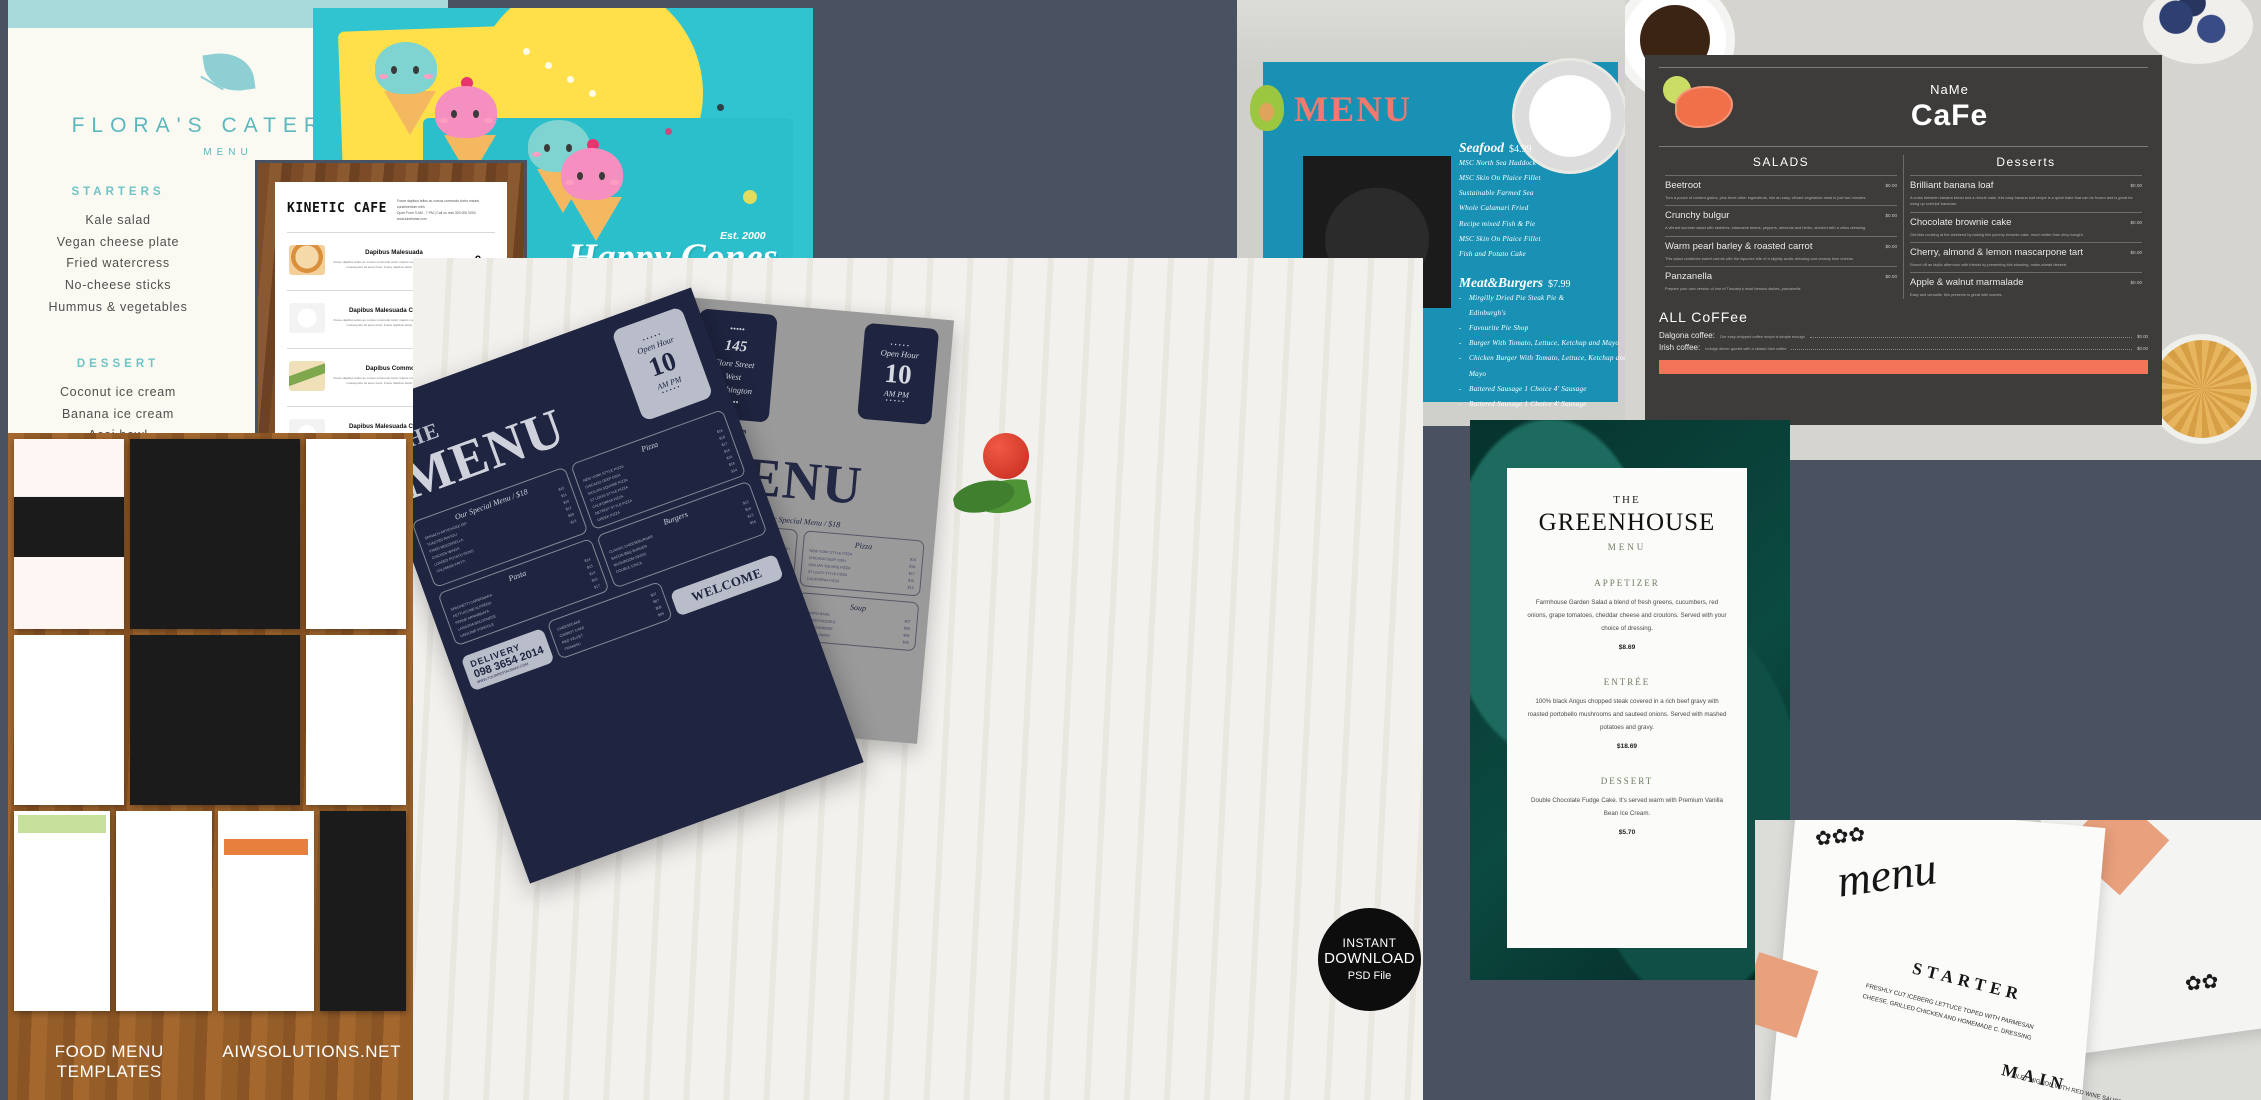 The width and height of the screenshot is (2261, 1100). I want to click on pastry-plate-photo, so click(2202, 389).